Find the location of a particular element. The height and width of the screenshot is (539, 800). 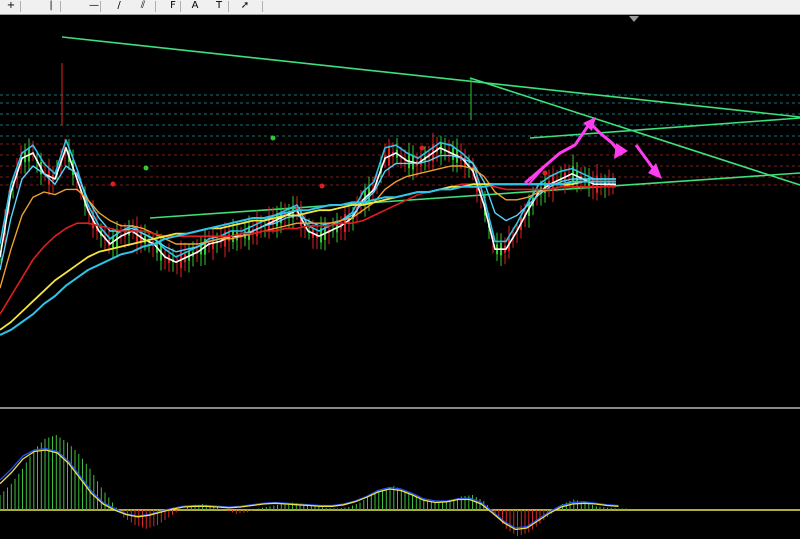

chart-shift-marker is located at coordinates (634, 19).